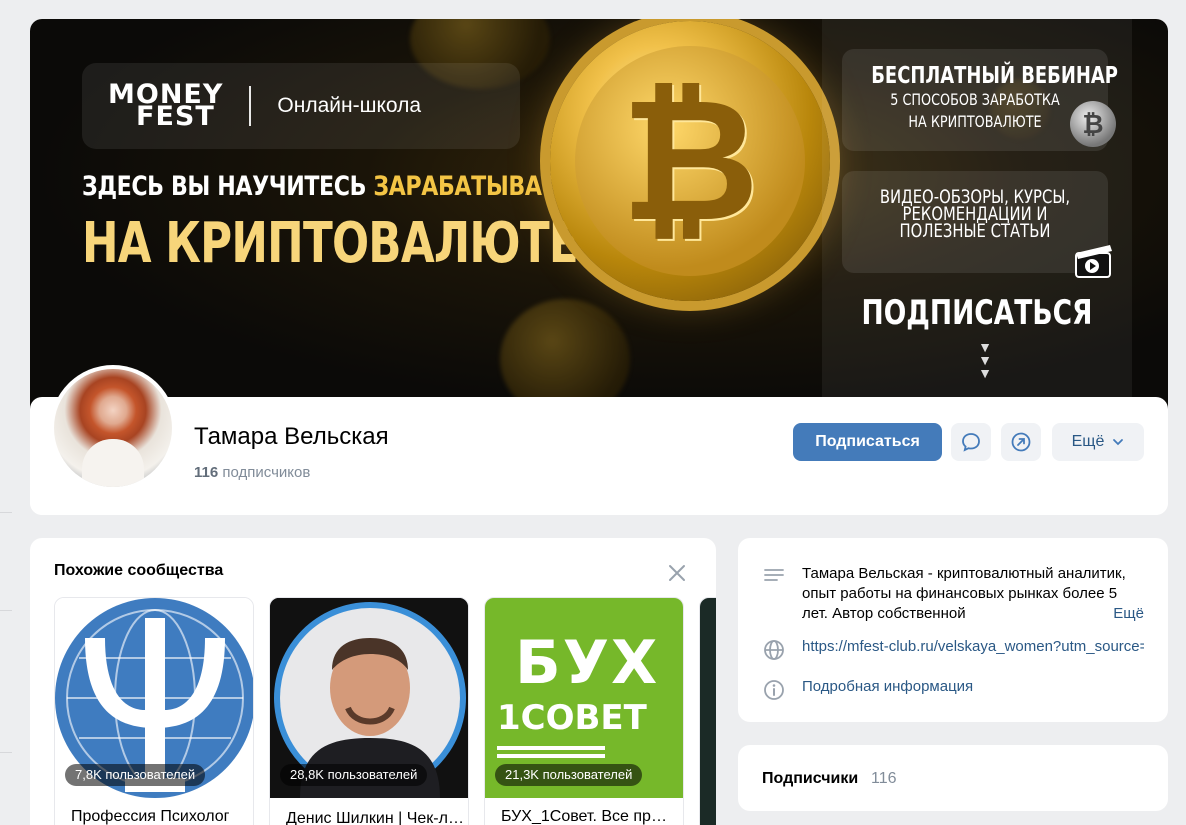  What do you see at coordinates (572, 718) in the screenshot?
I see `sovet-logo-text: 1СОВЕТ` at bounding box center [572, 718].